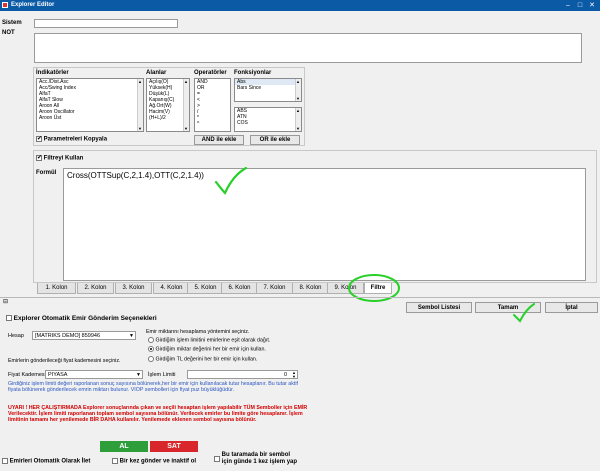 This screenshot has width=600, height=471. I want to click on price-label: Fiyat Kademesi, so click(27, 375).